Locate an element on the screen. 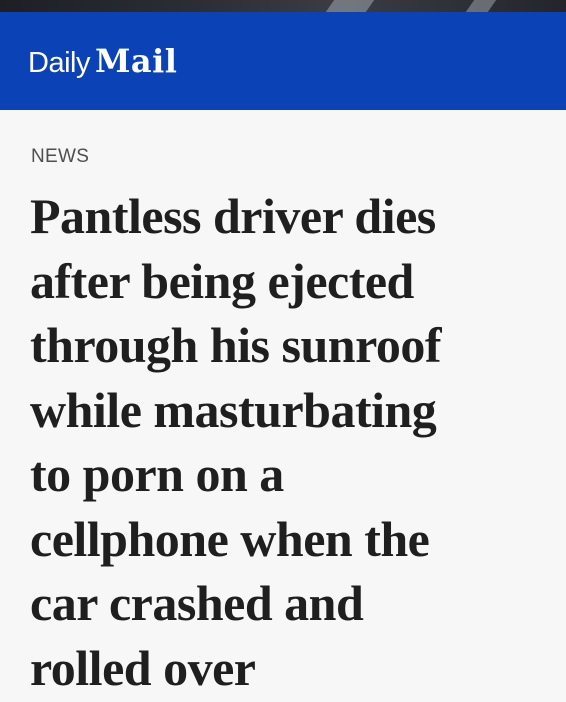  section-label: NEWS is located at coordinates (60, 157).